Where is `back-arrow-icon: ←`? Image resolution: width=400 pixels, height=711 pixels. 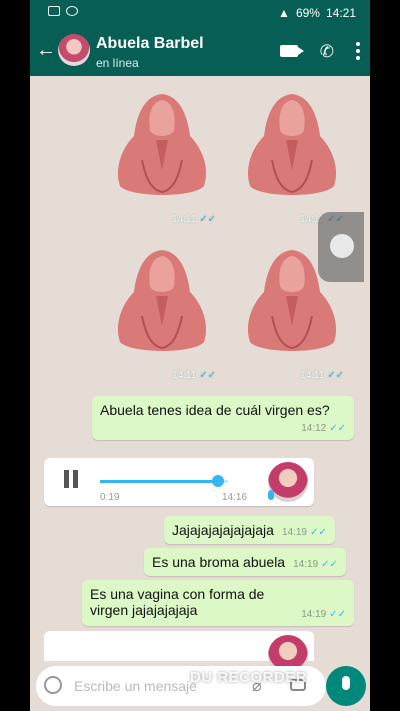
back-arrow-icon: ← is located at coordinates (46, 50).